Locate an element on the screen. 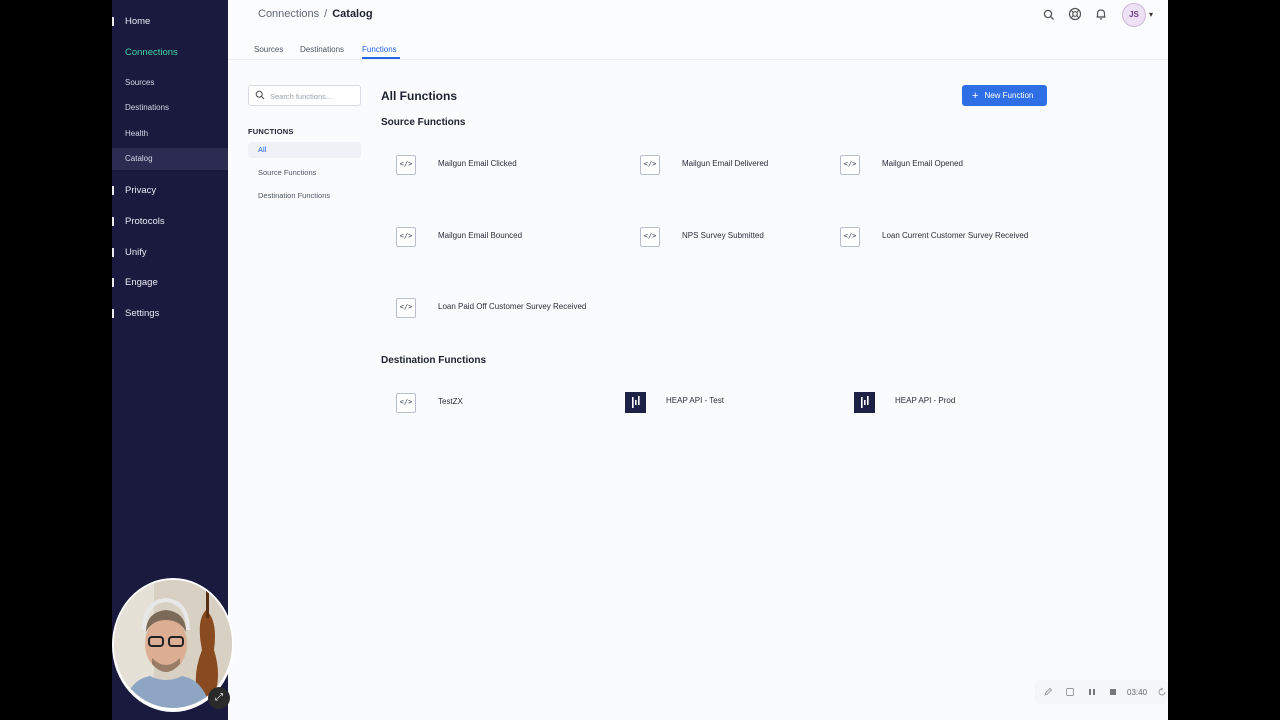 The image size is (1280, 720). function-name: Mailgun Email Clicked is located at coordinates (477, 163).